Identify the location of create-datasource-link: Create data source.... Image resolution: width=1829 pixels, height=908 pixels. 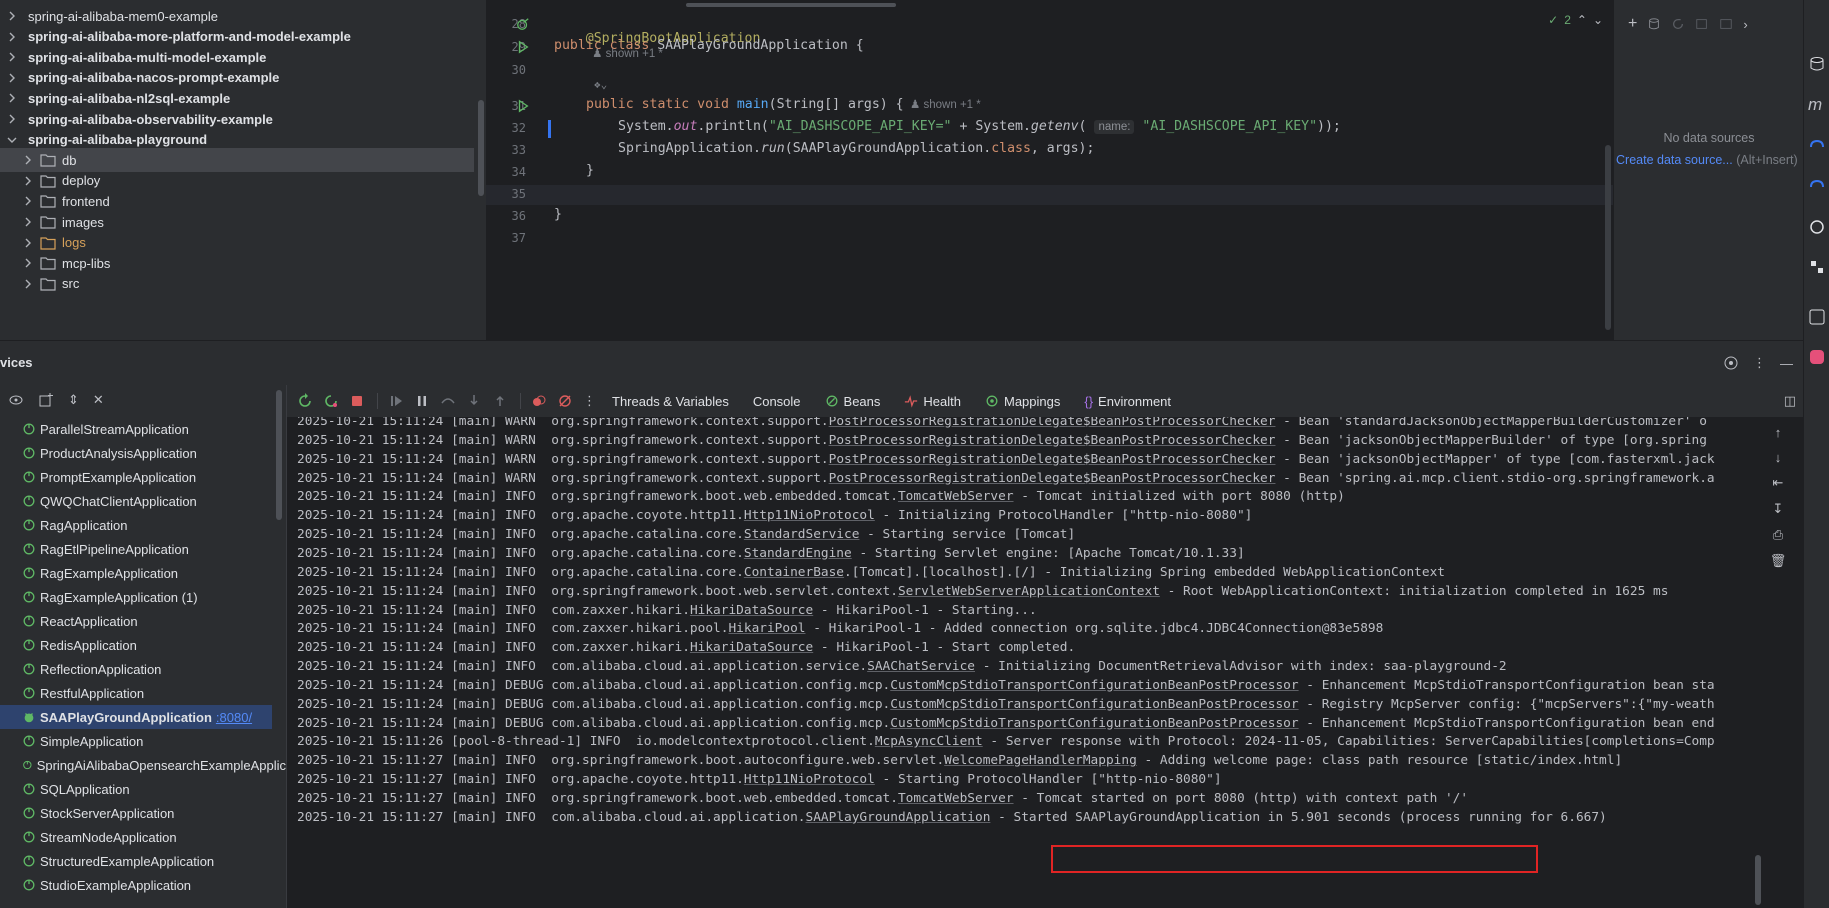
(1674, 160).